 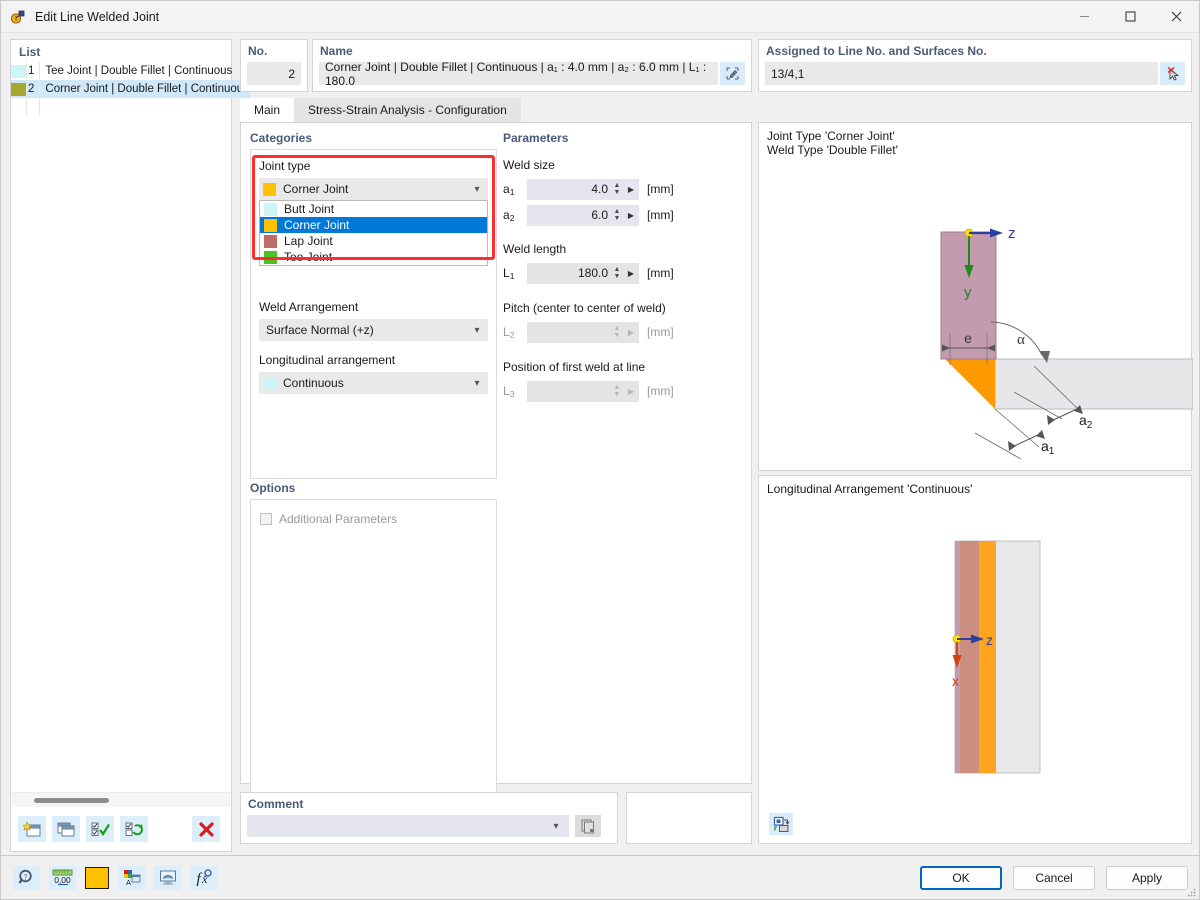 I want to click on list-toolbar, so click(x=121, y=829).